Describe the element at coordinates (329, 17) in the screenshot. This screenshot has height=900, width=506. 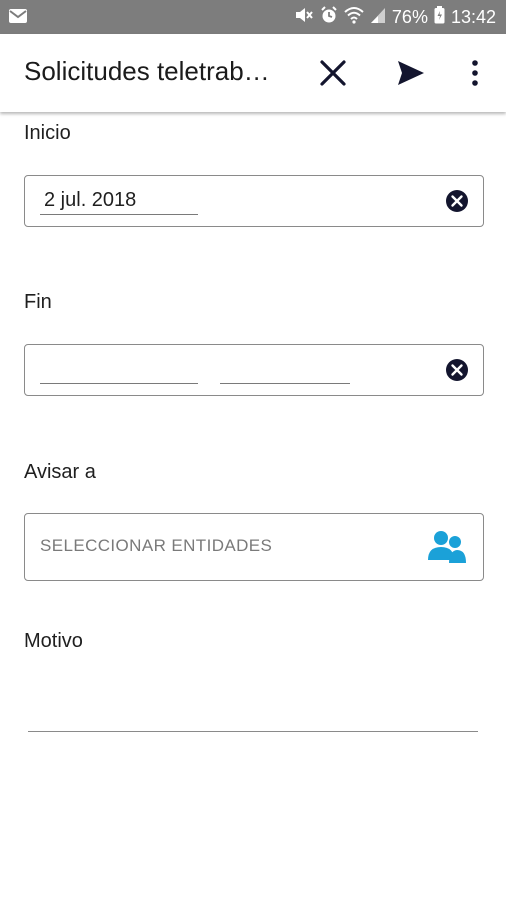
I see `alarm-icon` at that location.